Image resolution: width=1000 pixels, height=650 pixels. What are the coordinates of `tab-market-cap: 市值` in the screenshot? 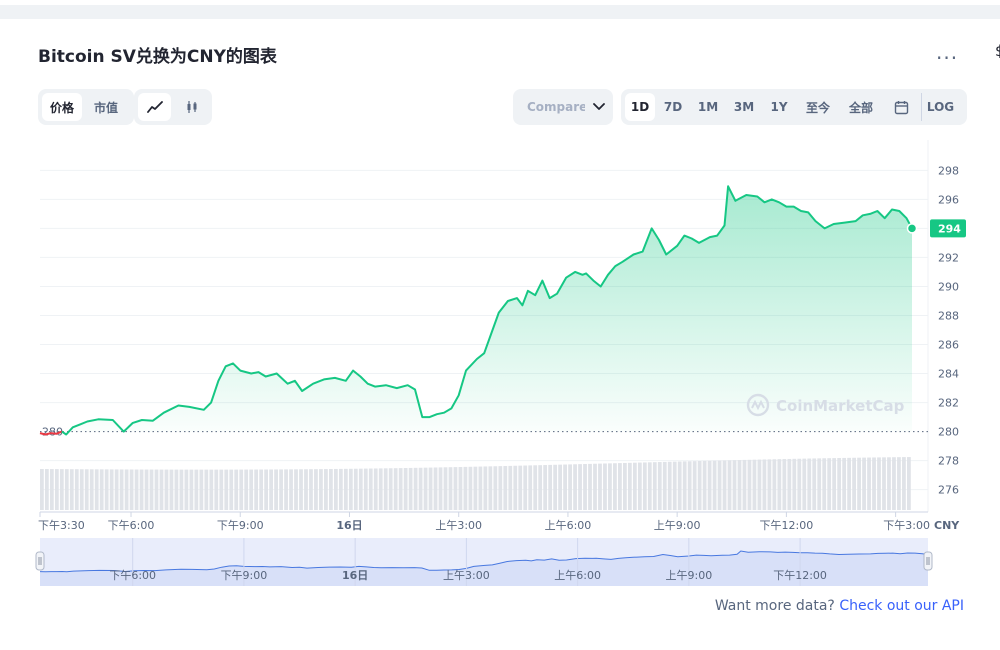 It's located at (106, 107).